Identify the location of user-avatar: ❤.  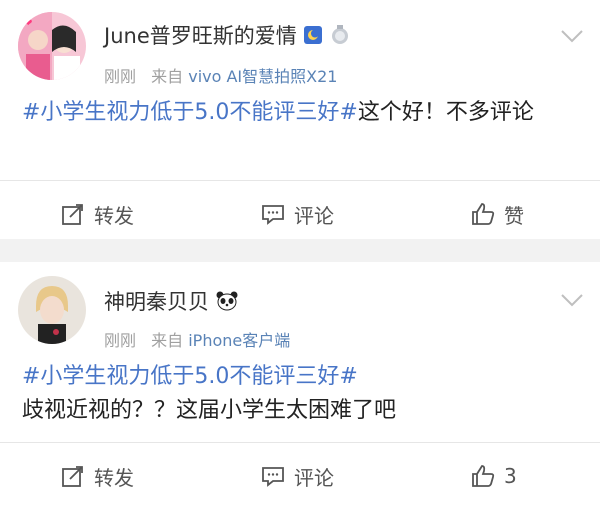
(52, 46).